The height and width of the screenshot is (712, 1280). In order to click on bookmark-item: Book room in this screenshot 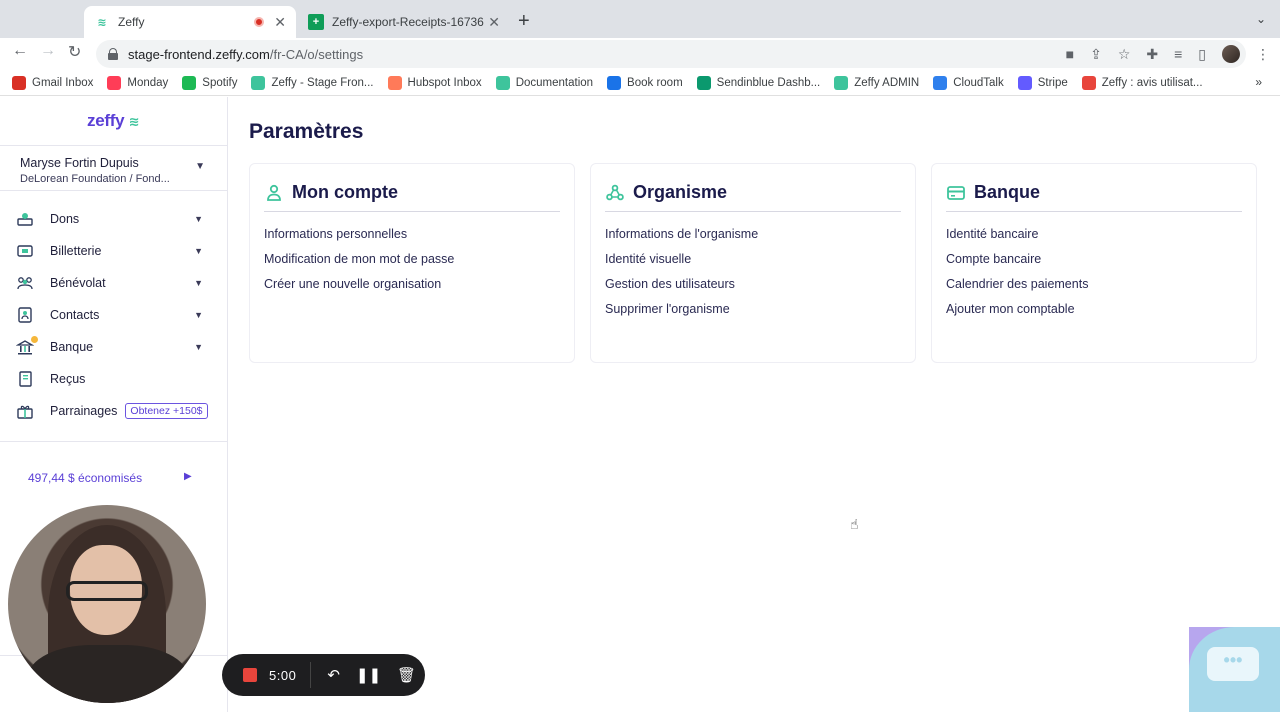, I will do `click(645, 82)`.